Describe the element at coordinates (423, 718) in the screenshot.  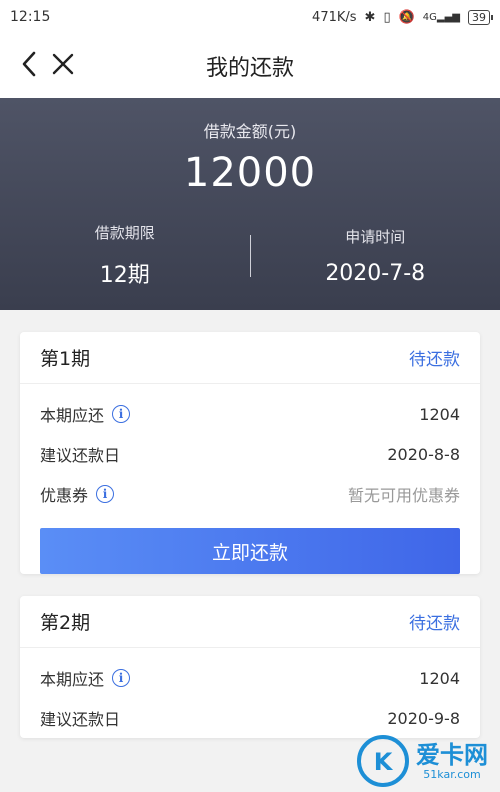
I see `date-value: 2020-9-8` at that location.